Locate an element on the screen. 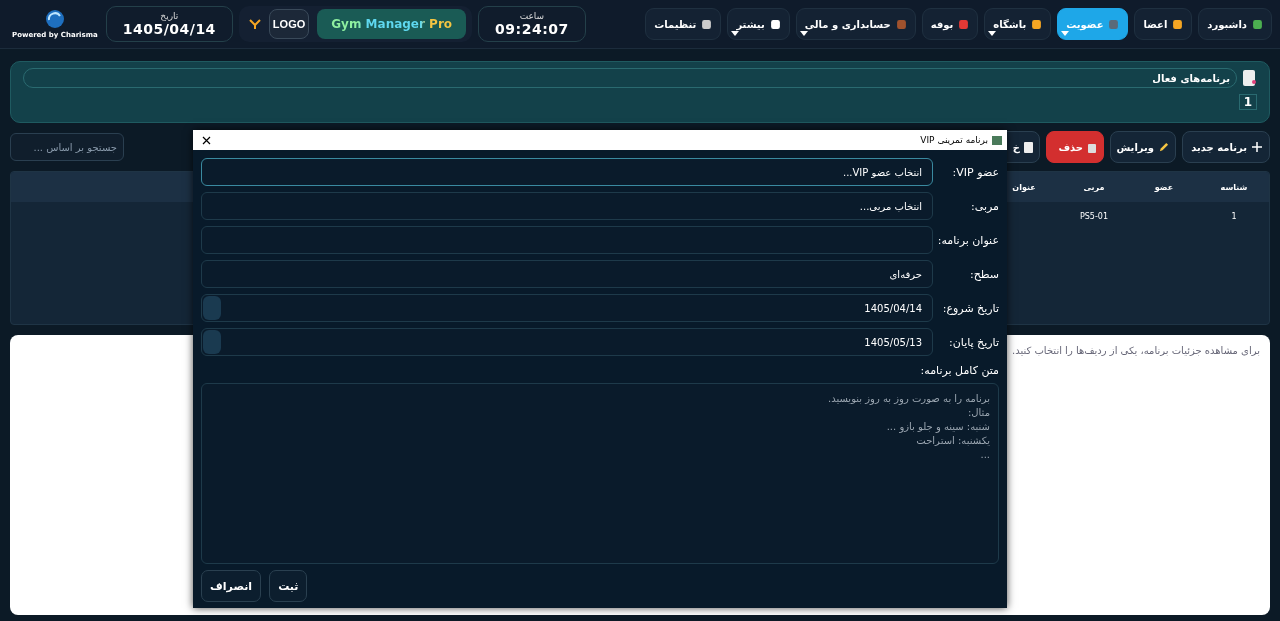 The image size is (1280, 621). field-label: مربی: is located at coordinates (984, 206).